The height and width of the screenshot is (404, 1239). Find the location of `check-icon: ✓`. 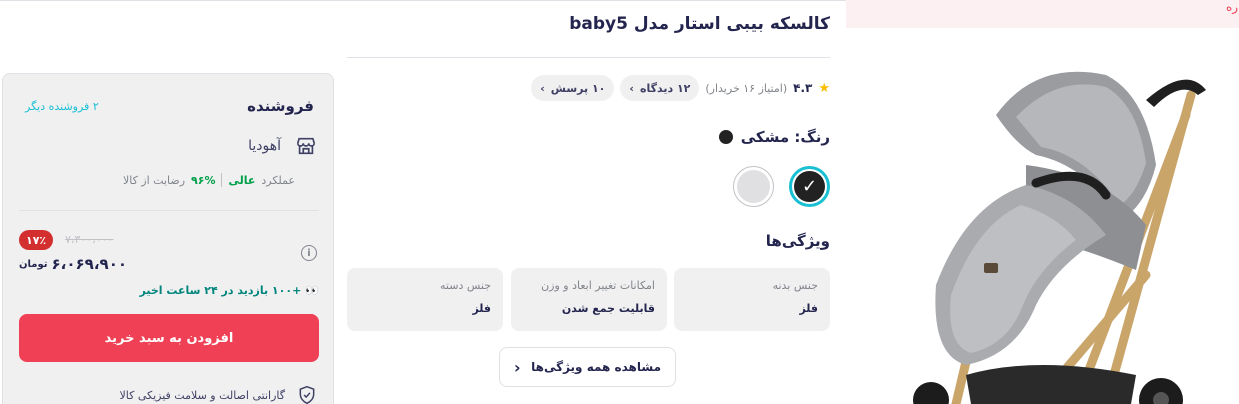

check-icon: ✓ is located at coordinates (809, 186).